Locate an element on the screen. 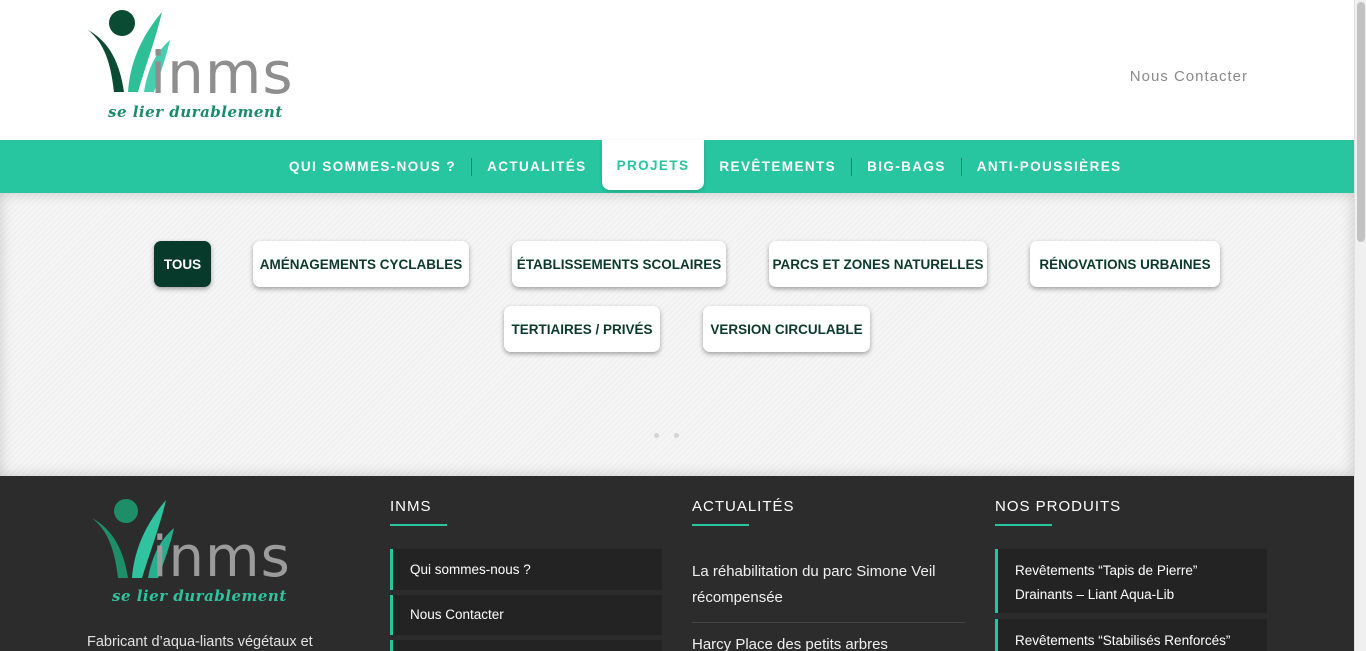 Image resolution: width=1366 pixels, height=651 pixels. footer-heading-actualites: ACTUALITÉS is located at coordinates (743, 506).